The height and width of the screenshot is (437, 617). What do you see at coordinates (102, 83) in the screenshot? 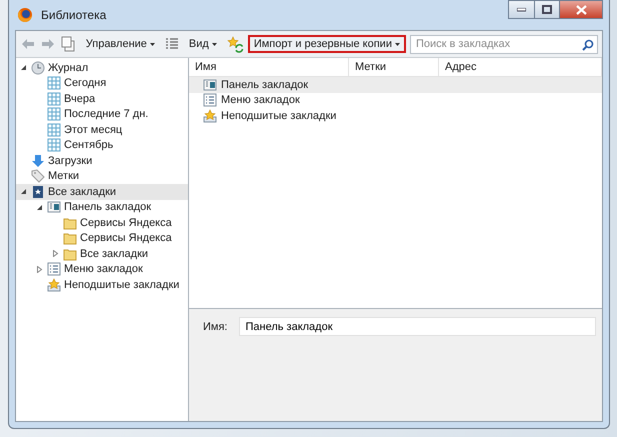
I see `tree-item: Сегодня` at bounding box center [102, 83].